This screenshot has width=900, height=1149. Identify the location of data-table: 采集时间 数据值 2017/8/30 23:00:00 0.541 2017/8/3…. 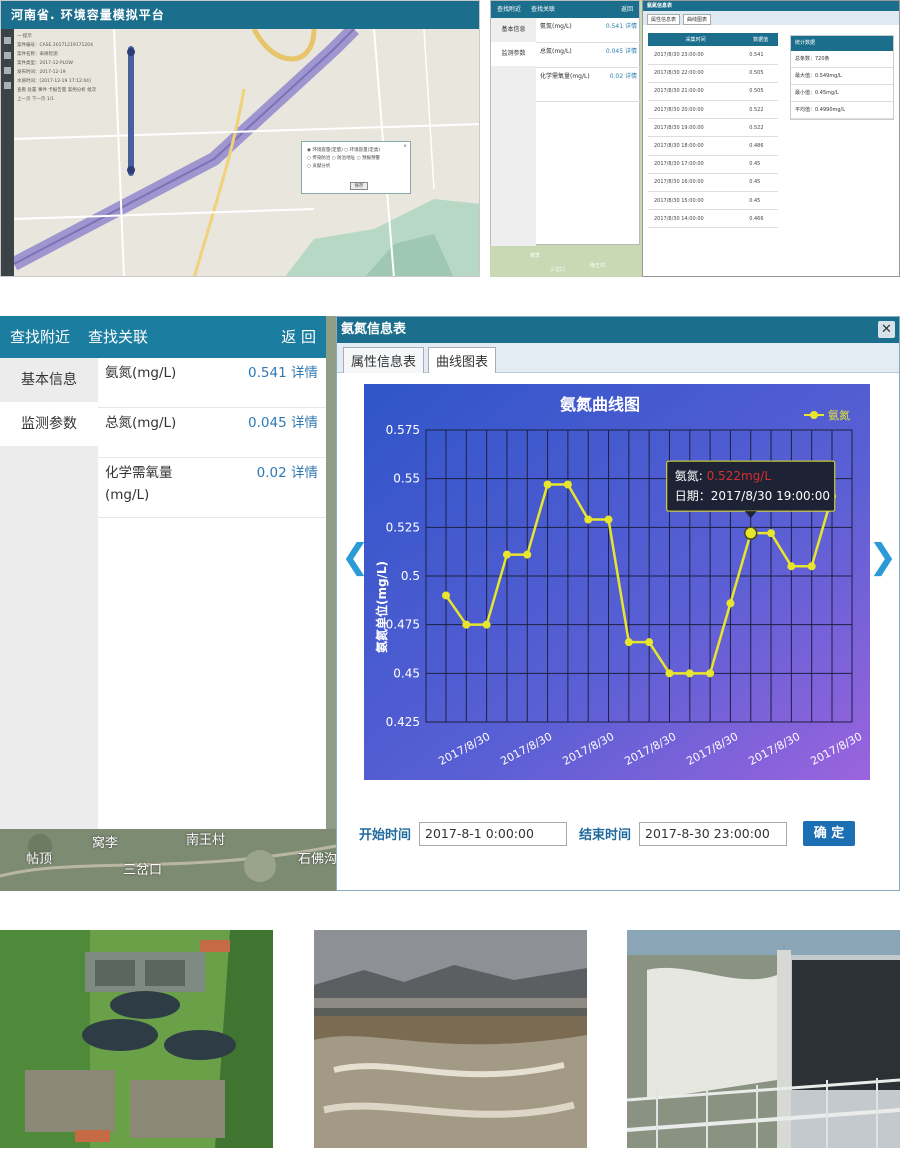
(713, 131).